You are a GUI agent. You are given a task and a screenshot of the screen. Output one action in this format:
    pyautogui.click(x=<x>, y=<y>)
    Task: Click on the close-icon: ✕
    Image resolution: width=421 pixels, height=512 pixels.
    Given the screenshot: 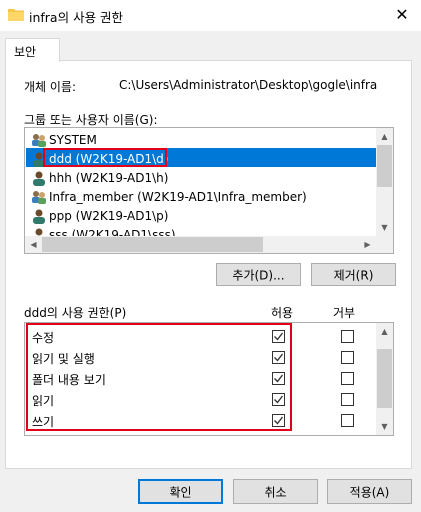 What is the action you would take?
    pyautogui.click(x=402, y=15)
    